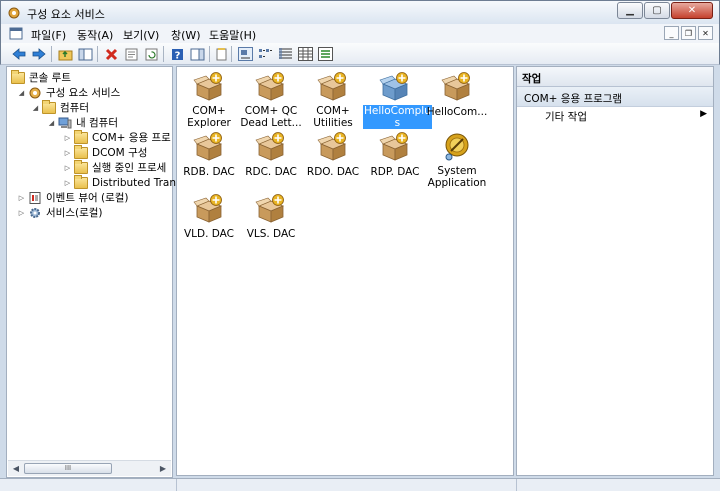  Describe the element at coordinates (360, 484) in the screenshot. I see `status-bar` at that location.